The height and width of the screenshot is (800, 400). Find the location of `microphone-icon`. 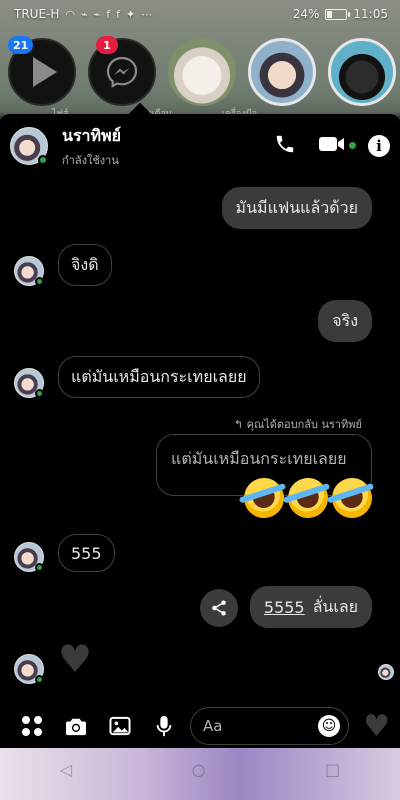

microphone-icon is located at coordinates (164, 726).